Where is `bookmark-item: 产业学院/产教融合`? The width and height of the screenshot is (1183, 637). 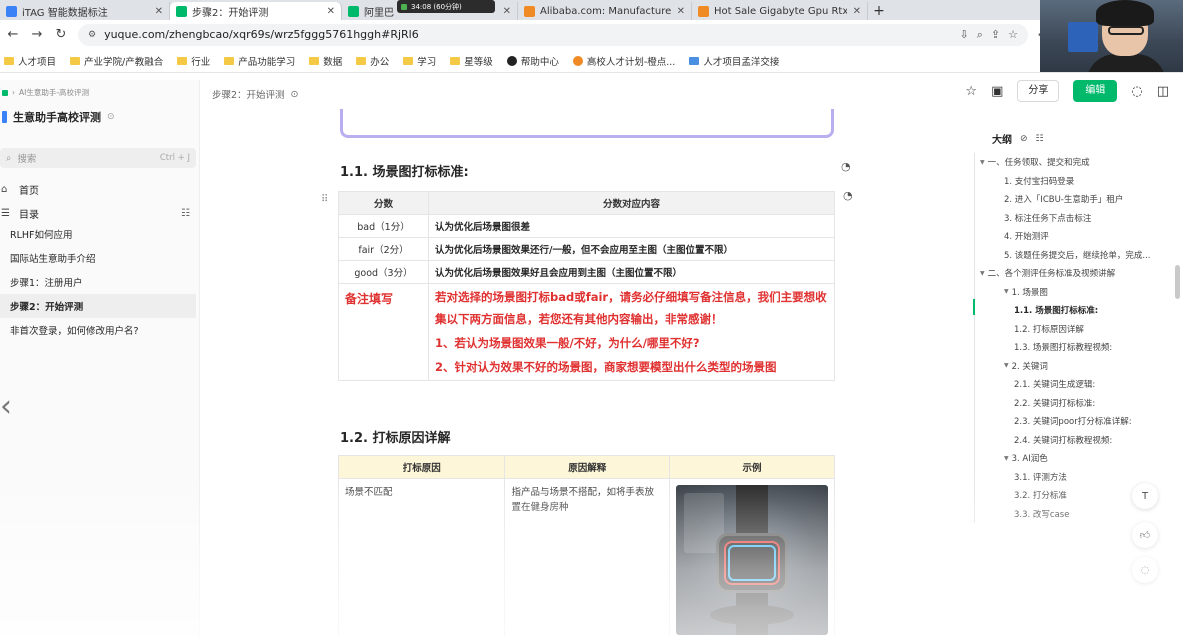
bookmark-item: 产业学院/产教融合 is located at coordinates (116, 61).